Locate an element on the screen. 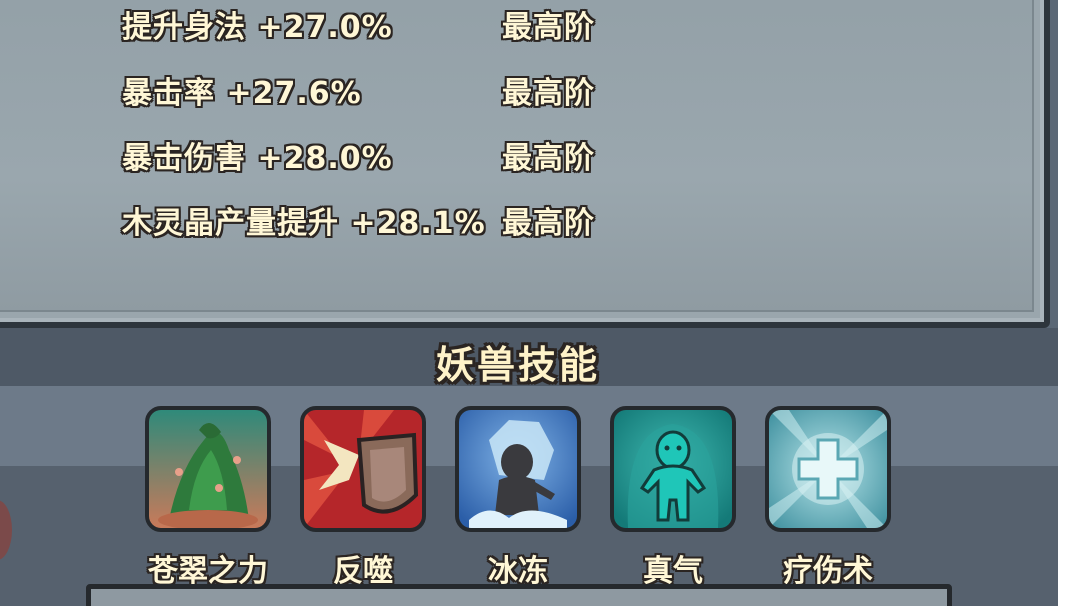 The width and height of the screenshot is (1080, 606). stat-row: 暴击伤害 +28.0% 最高阶 is located at coordinates (382, 154).